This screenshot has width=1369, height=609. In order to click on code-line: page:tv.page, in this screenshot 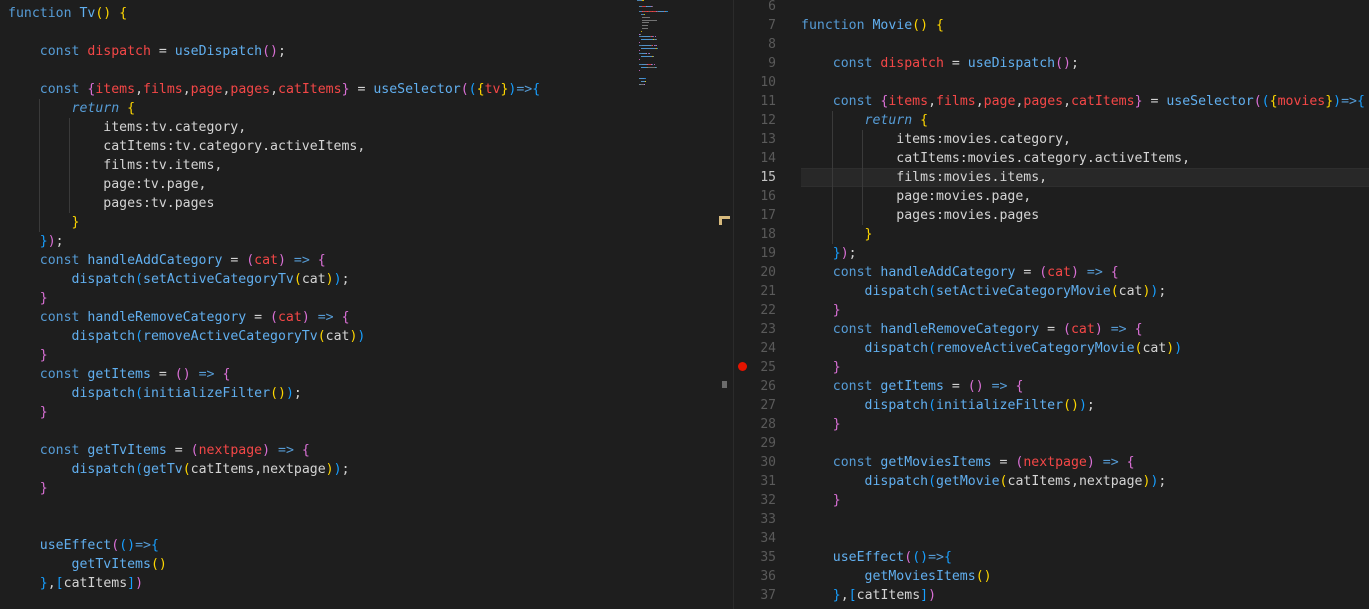, I will do `click(314, 184)`.